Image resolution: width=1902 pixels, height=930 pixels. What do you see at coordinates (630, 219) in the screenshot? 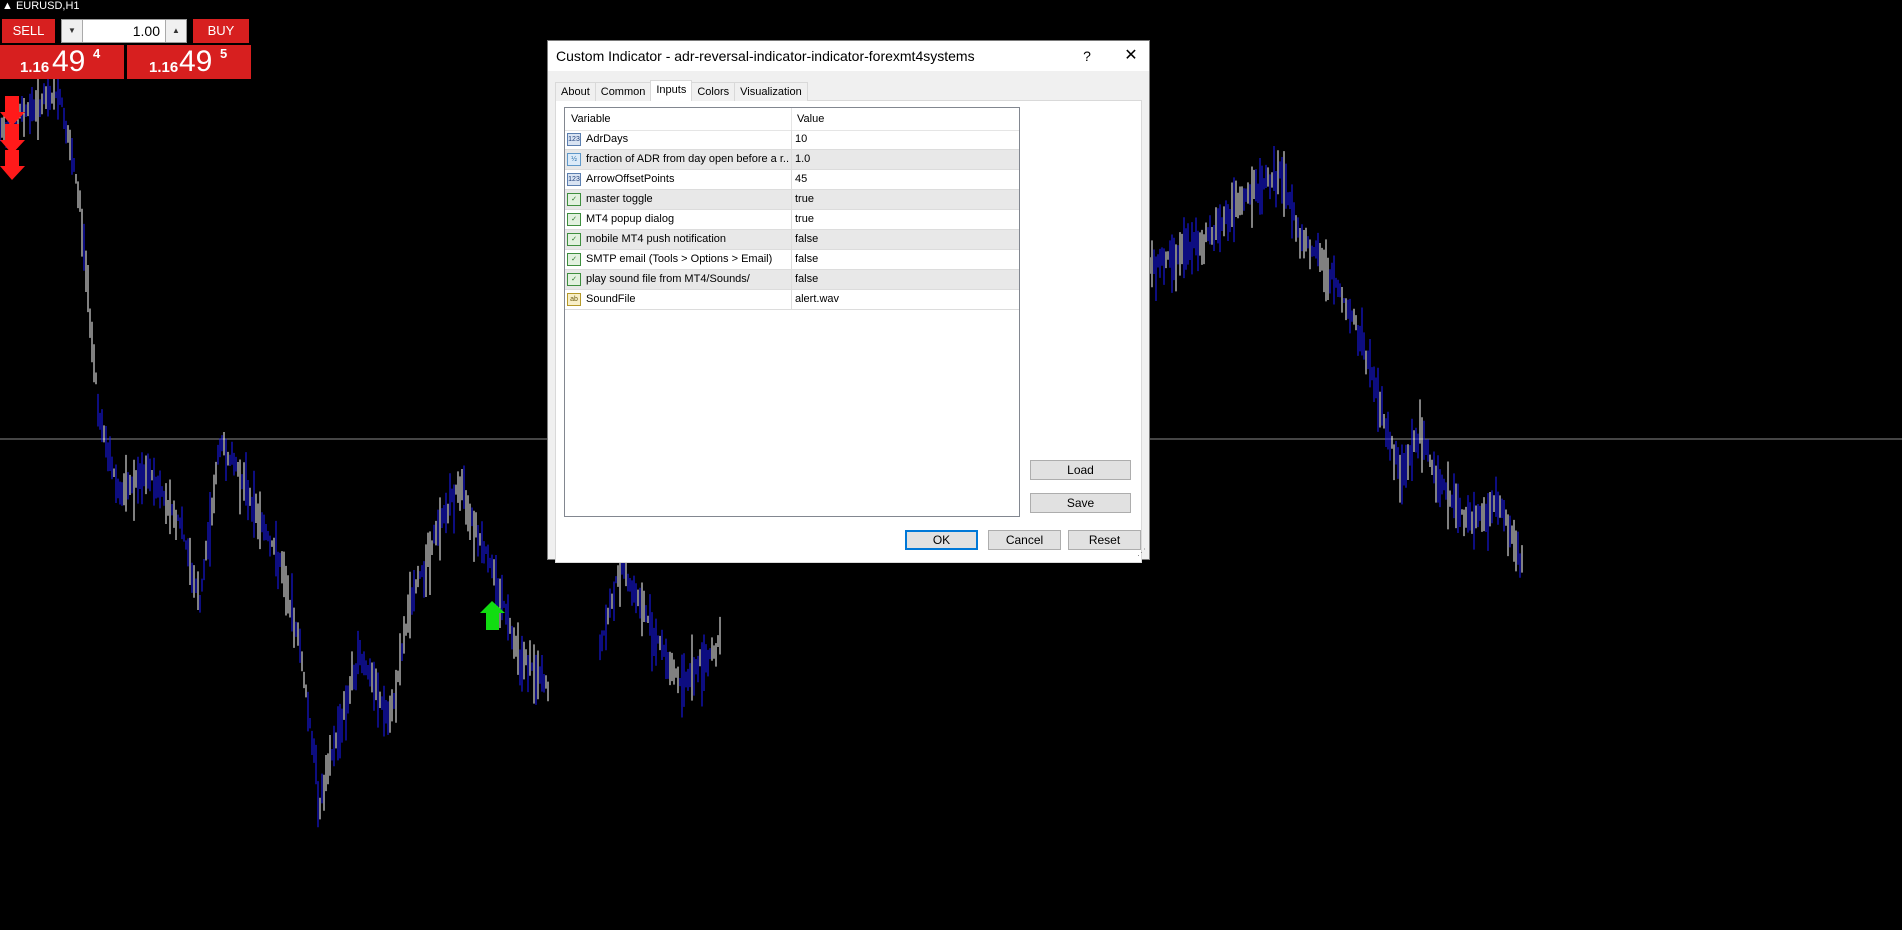
I see `variable-name: MT4 popup dialog` at bounding box center [630, 219].